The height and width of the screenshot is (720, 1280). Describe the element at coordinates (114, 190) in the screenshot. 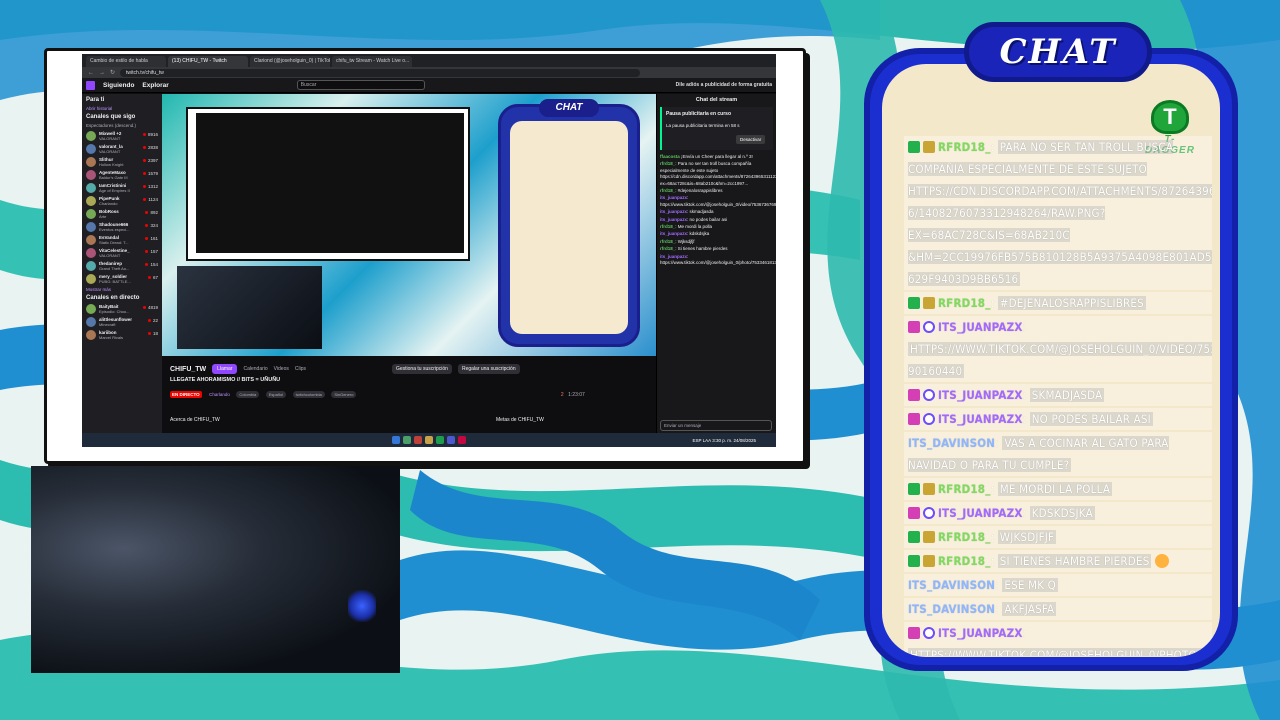

I see `channel-game: Age of Empires II` at that location.